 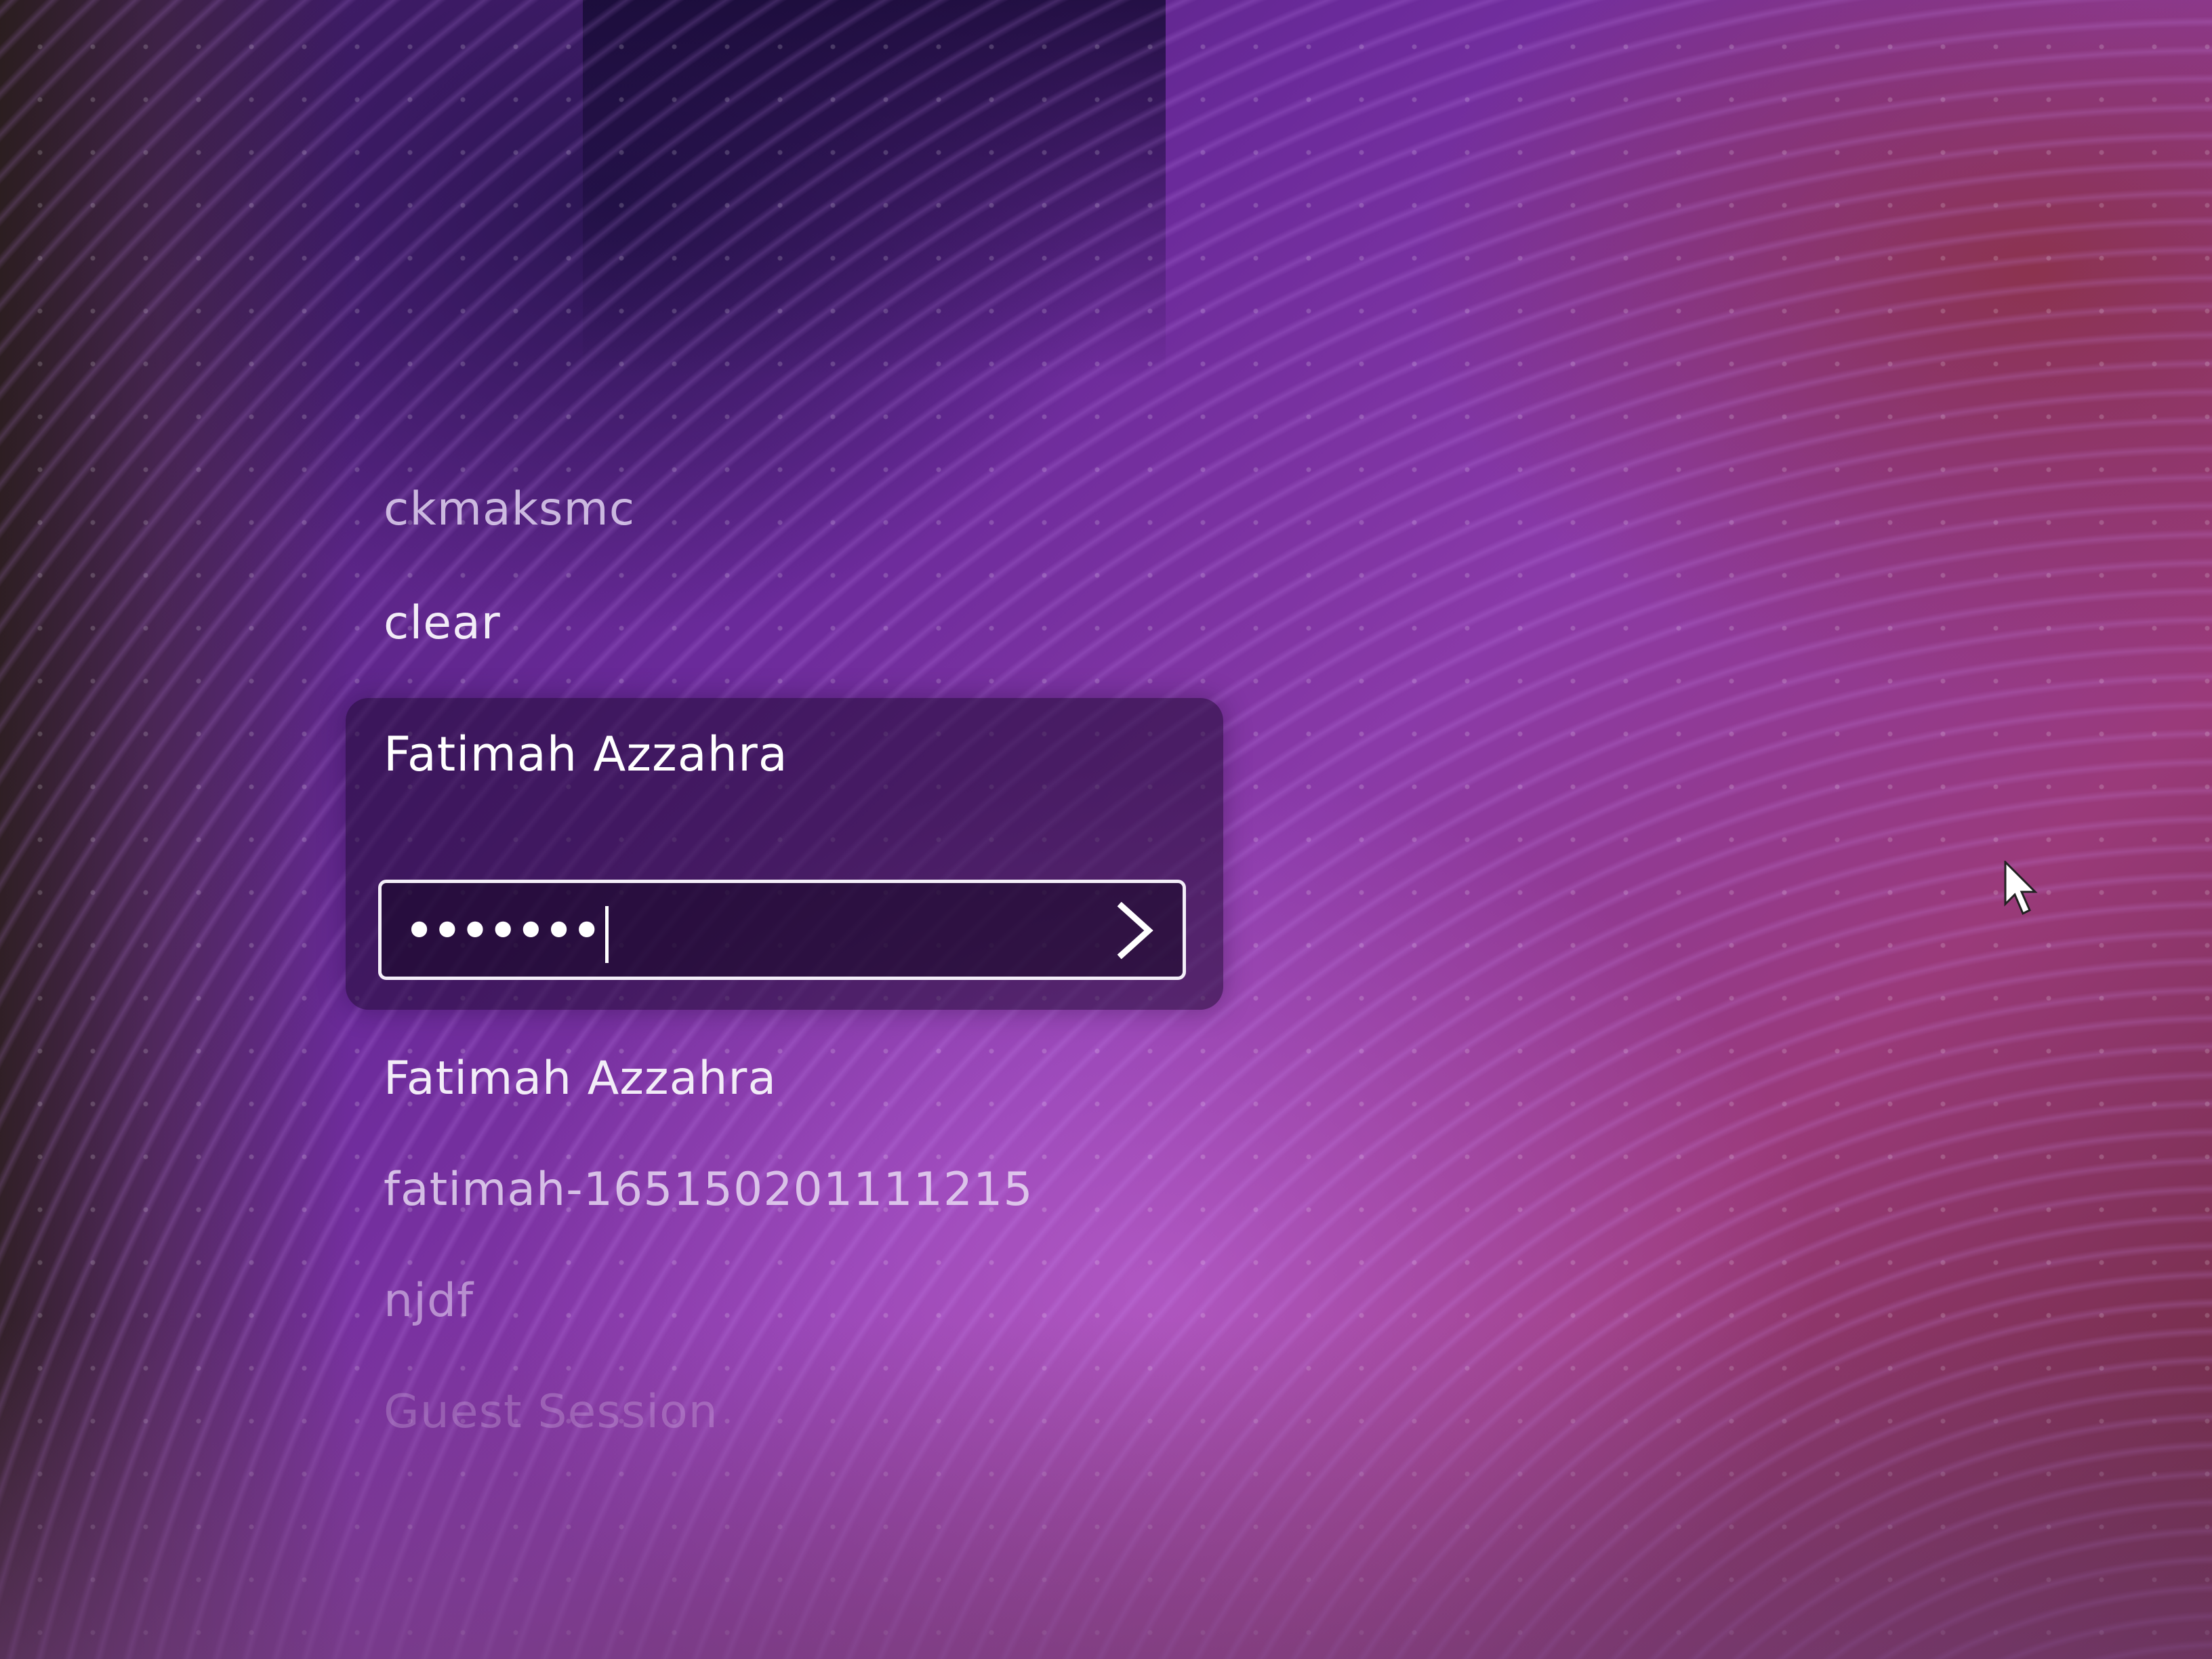 I want to click on mouse-pointer-icon, so click(x=2021, y=888).